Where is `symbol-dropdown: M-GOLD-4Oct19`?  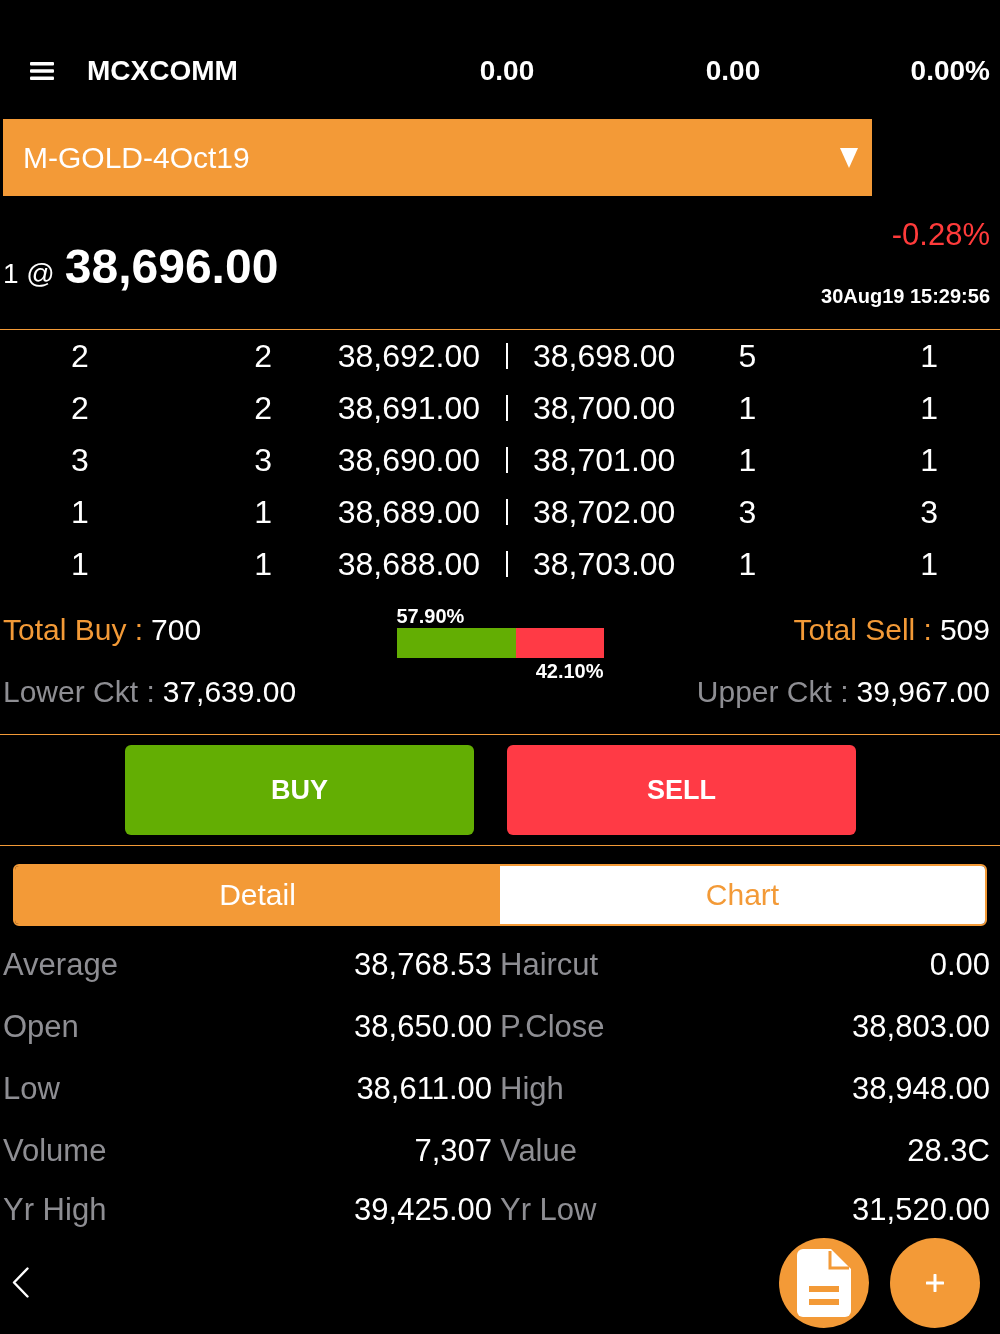
symbol-dropdown: M-GOLD-4Oct19 is located at coordinates (437, 157).